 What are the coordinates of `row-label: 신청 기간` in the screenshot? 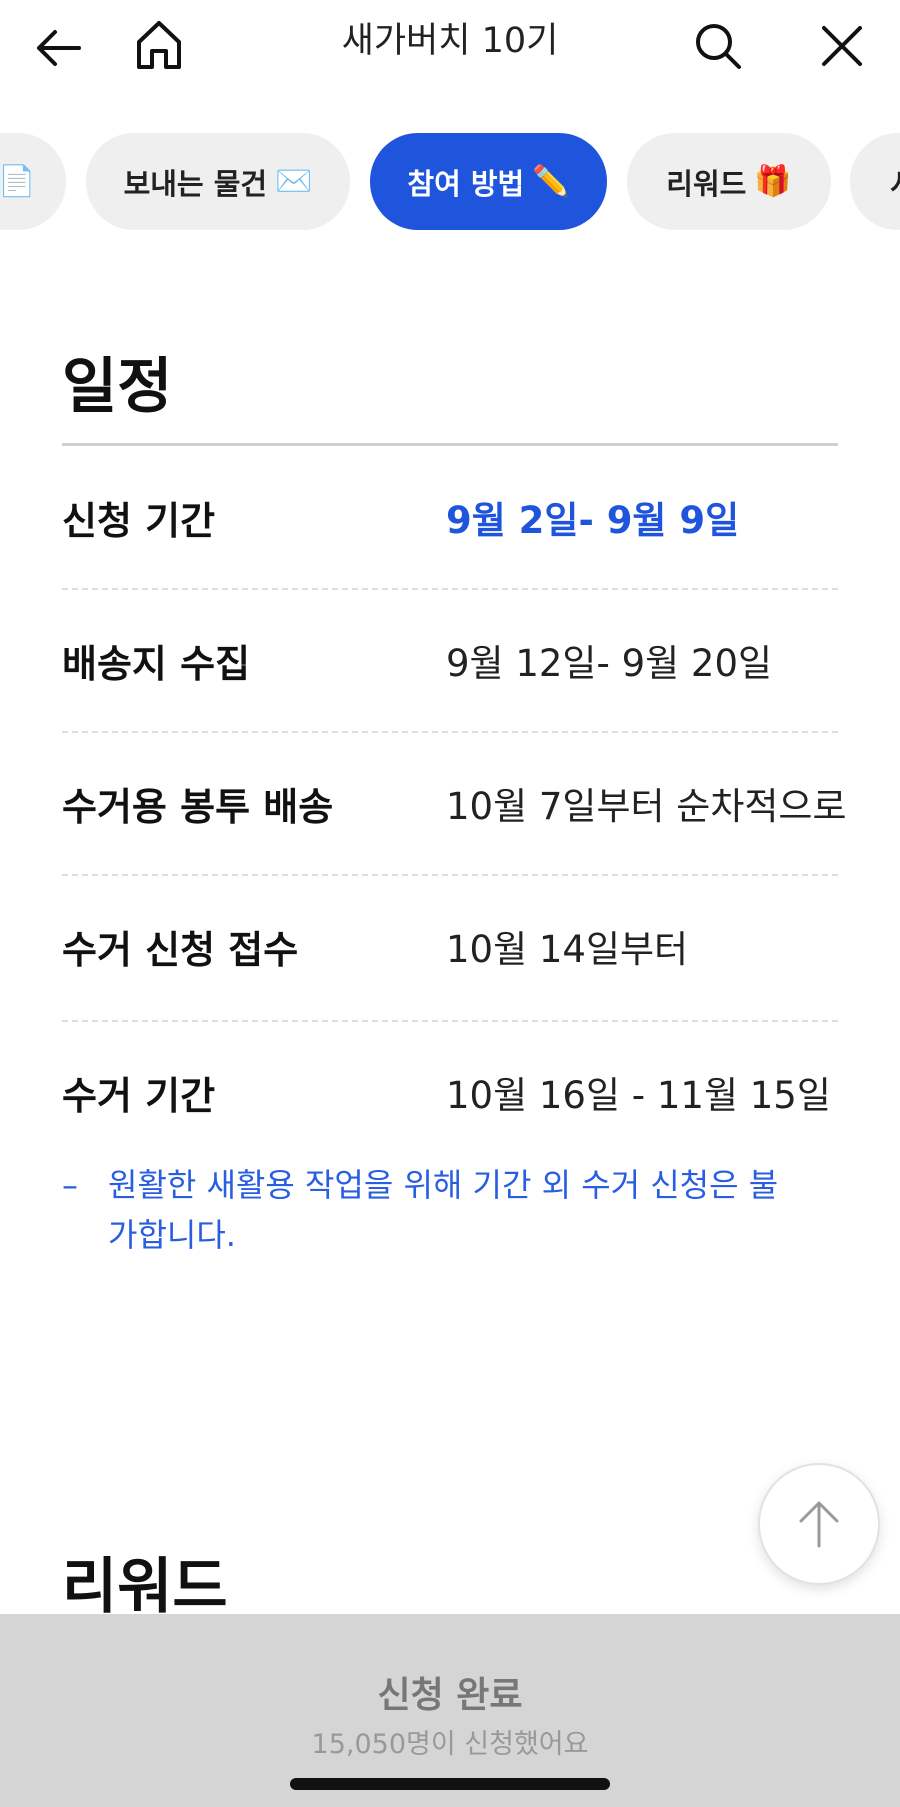 It's located at (139, 520).